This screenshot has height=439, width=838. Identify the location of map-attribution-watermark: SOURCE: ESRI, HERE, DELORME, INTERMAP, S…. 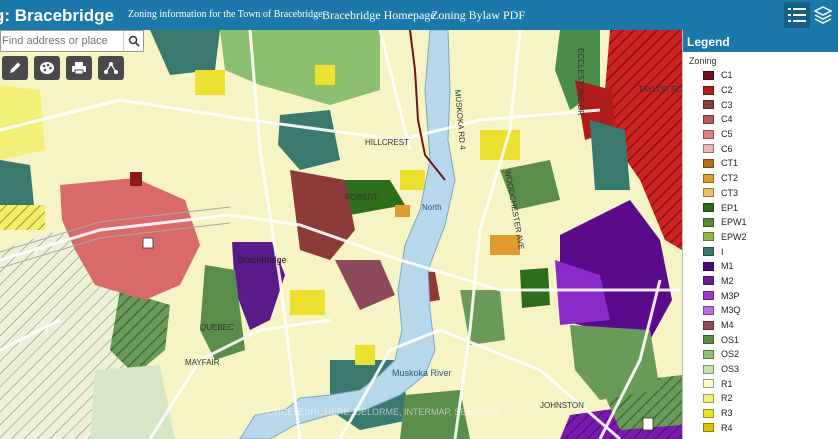
(377, 412).